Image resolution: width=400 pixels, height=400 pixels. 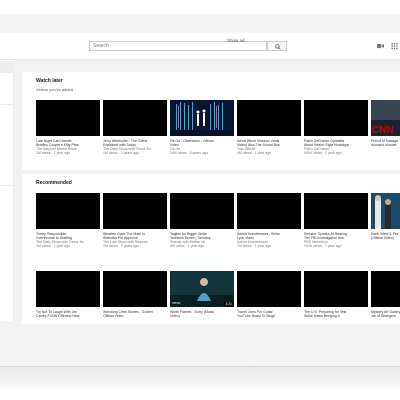 I want to click on watch-later-subtitle: Videos you've added, so click(x=54, y=89).